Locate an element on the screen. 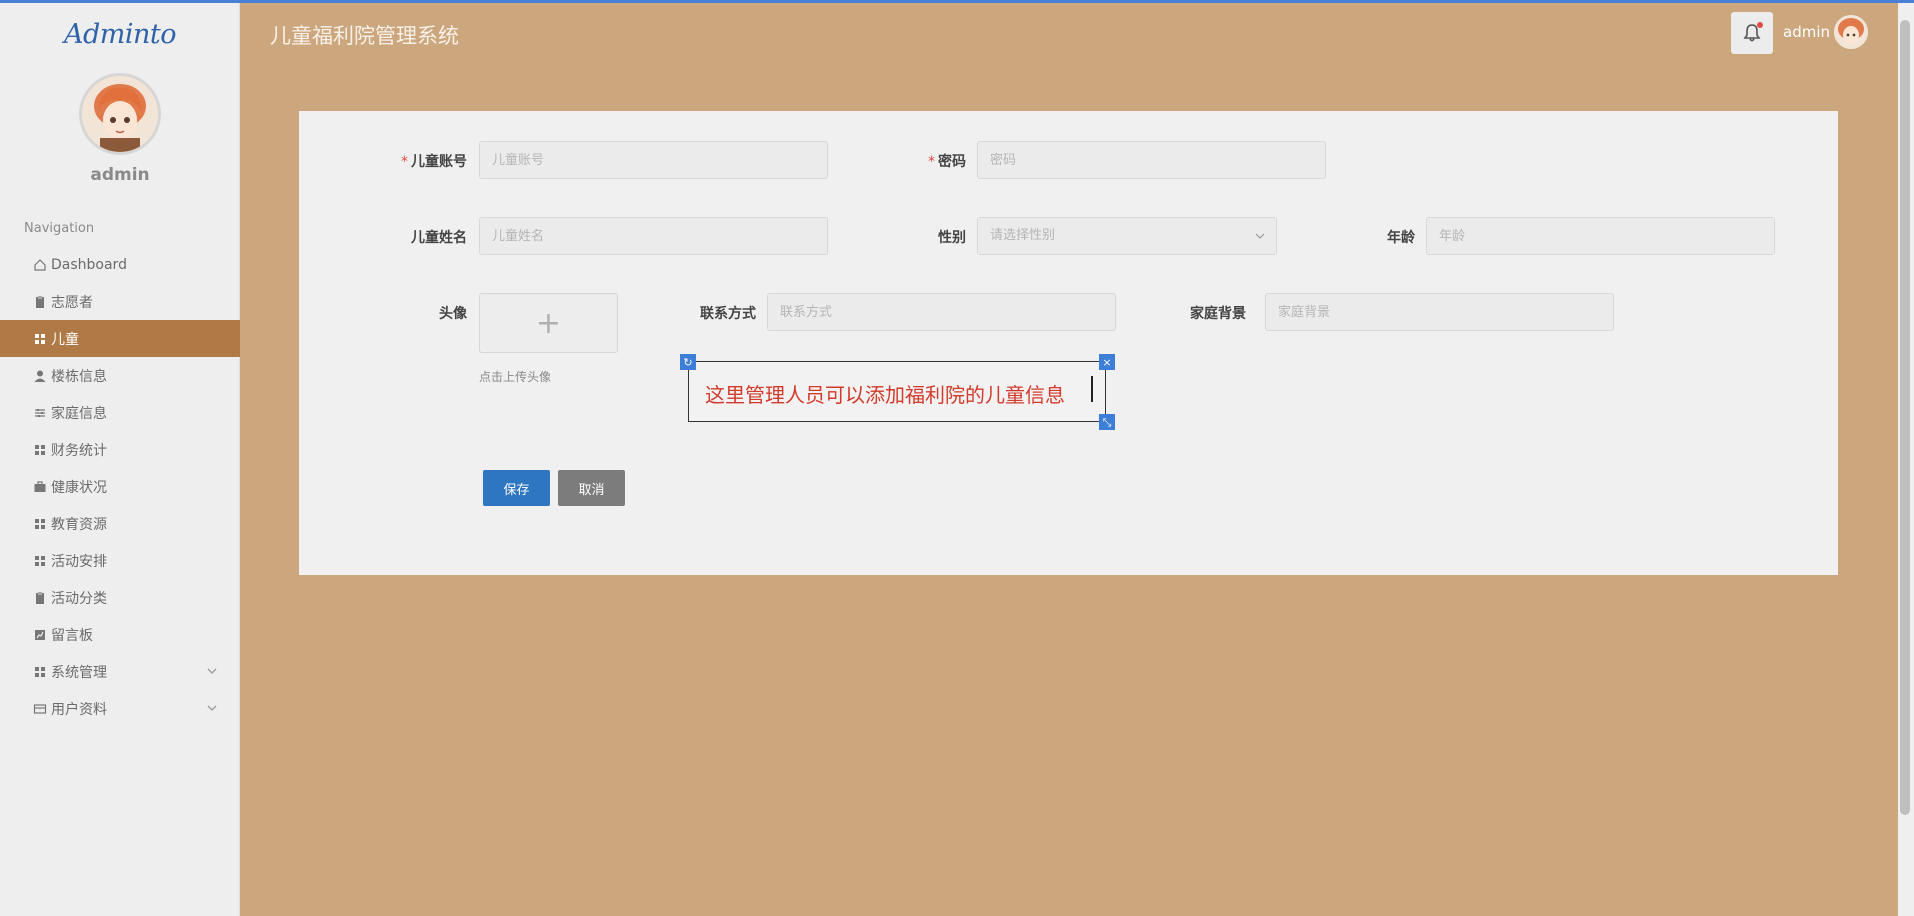 This screenshot has height=916, width=1914. password-input is located at coordinates (1151, 160).